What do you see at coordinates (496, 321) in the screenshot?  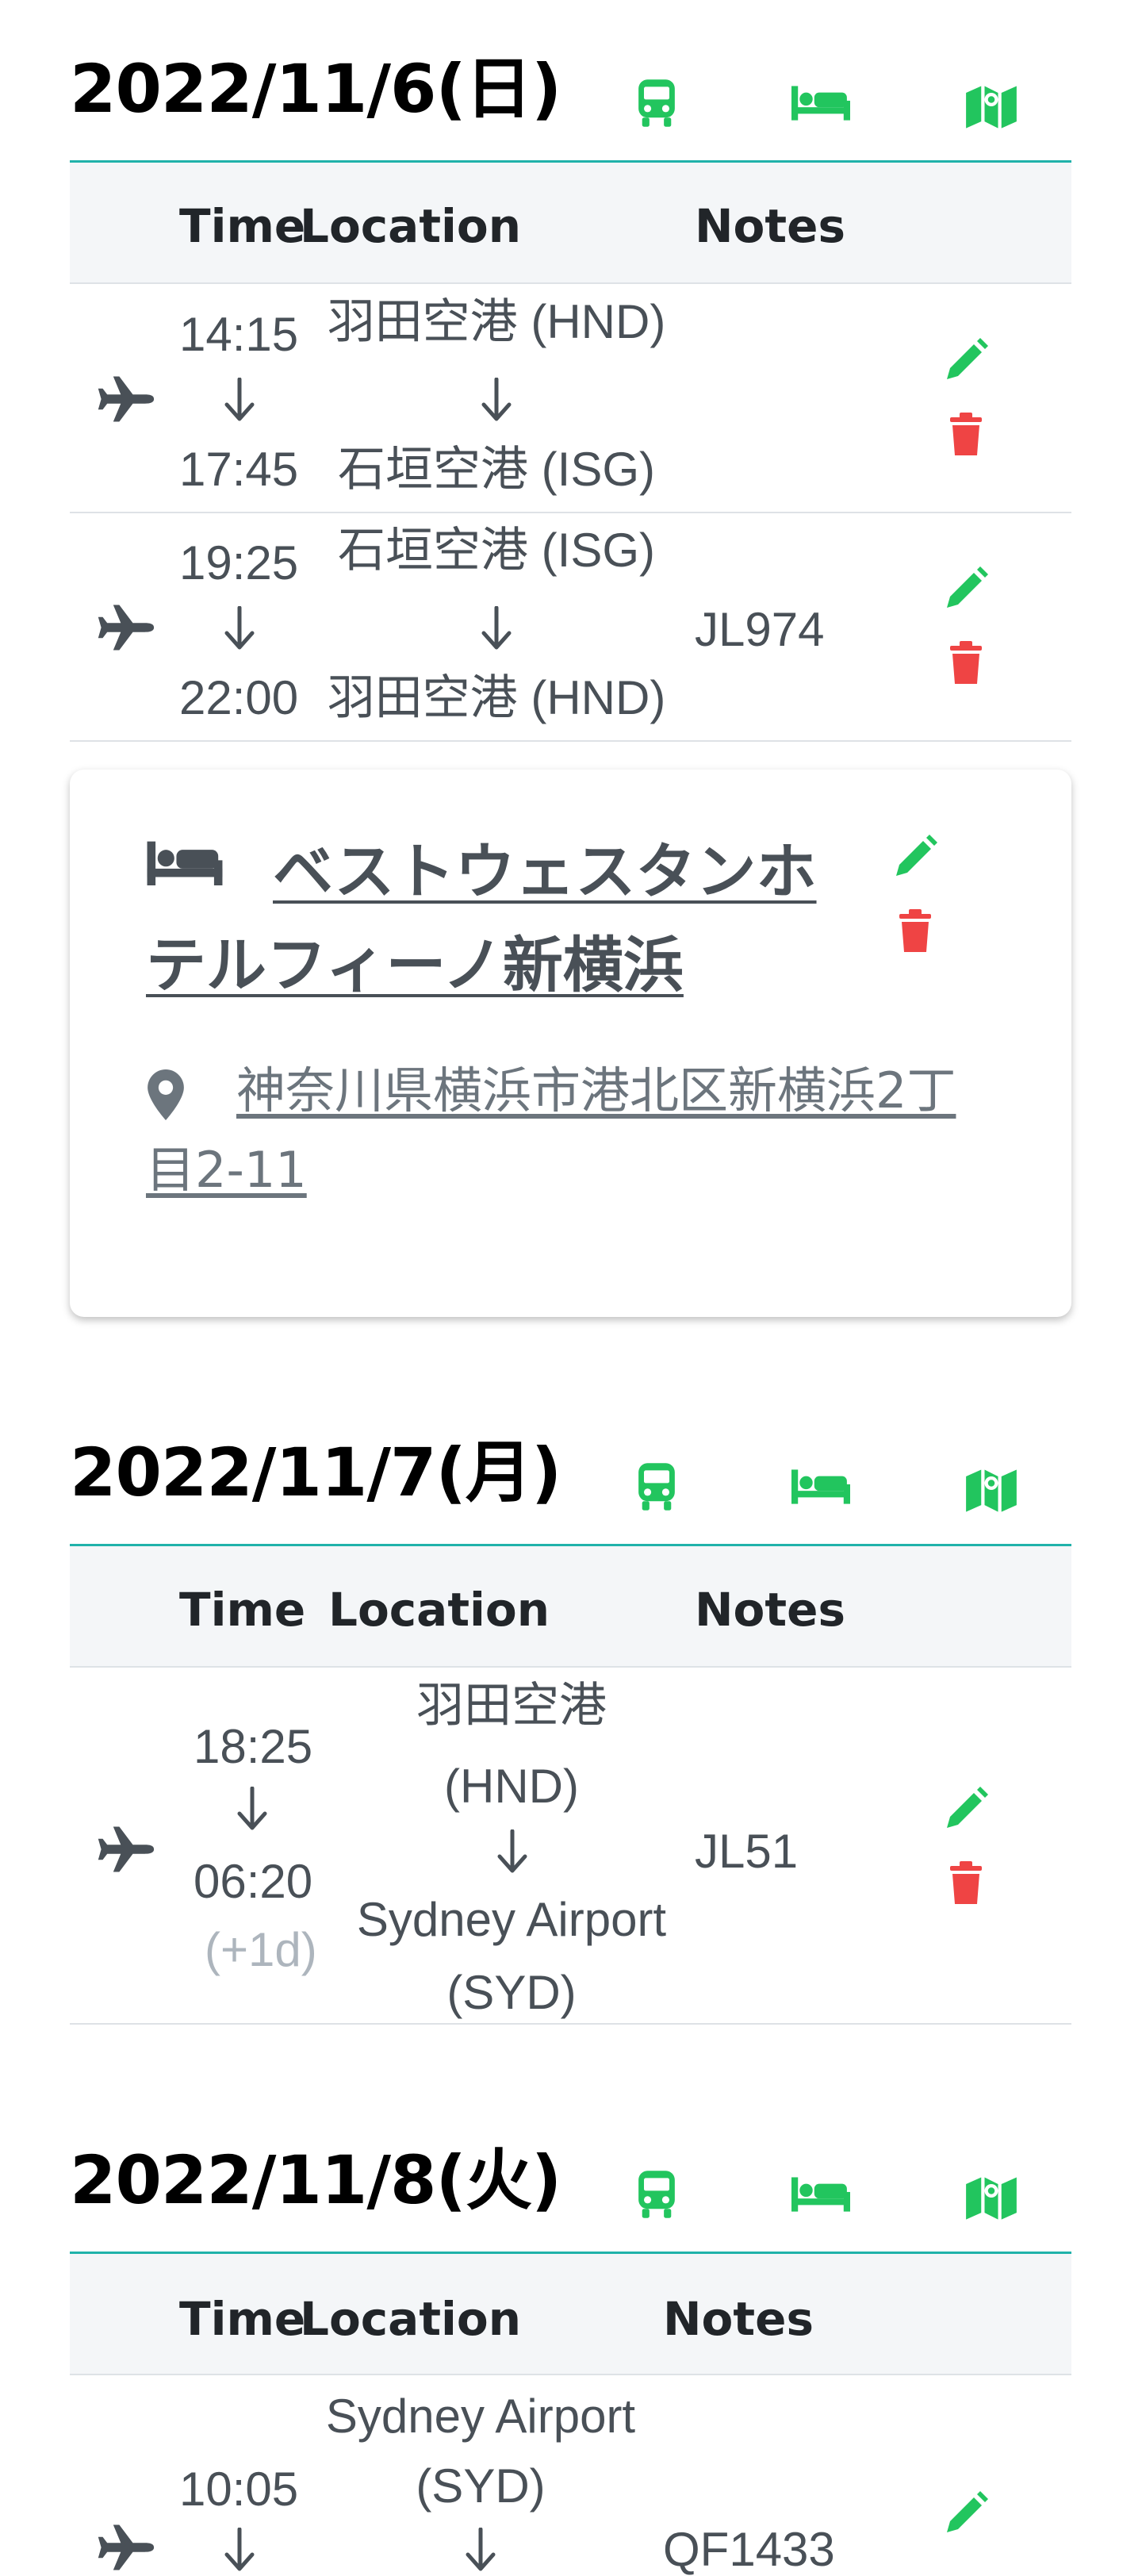 I see `from-location: 羽田空港 (HND)` at bounding box center [496, 321].